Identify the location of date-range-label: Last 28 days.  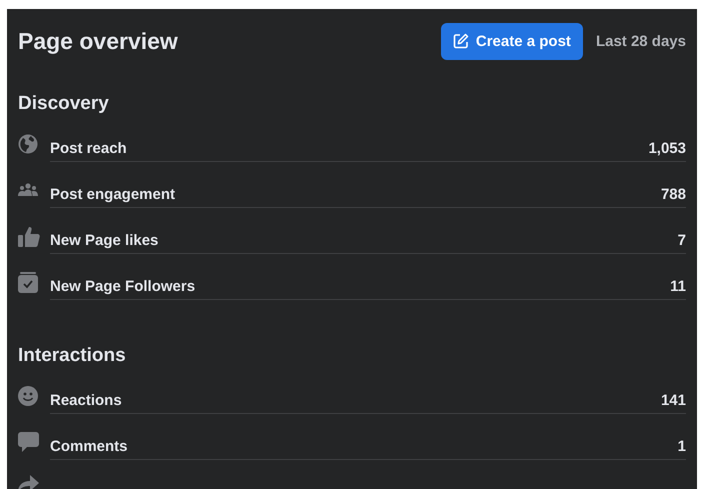
(641, 41).